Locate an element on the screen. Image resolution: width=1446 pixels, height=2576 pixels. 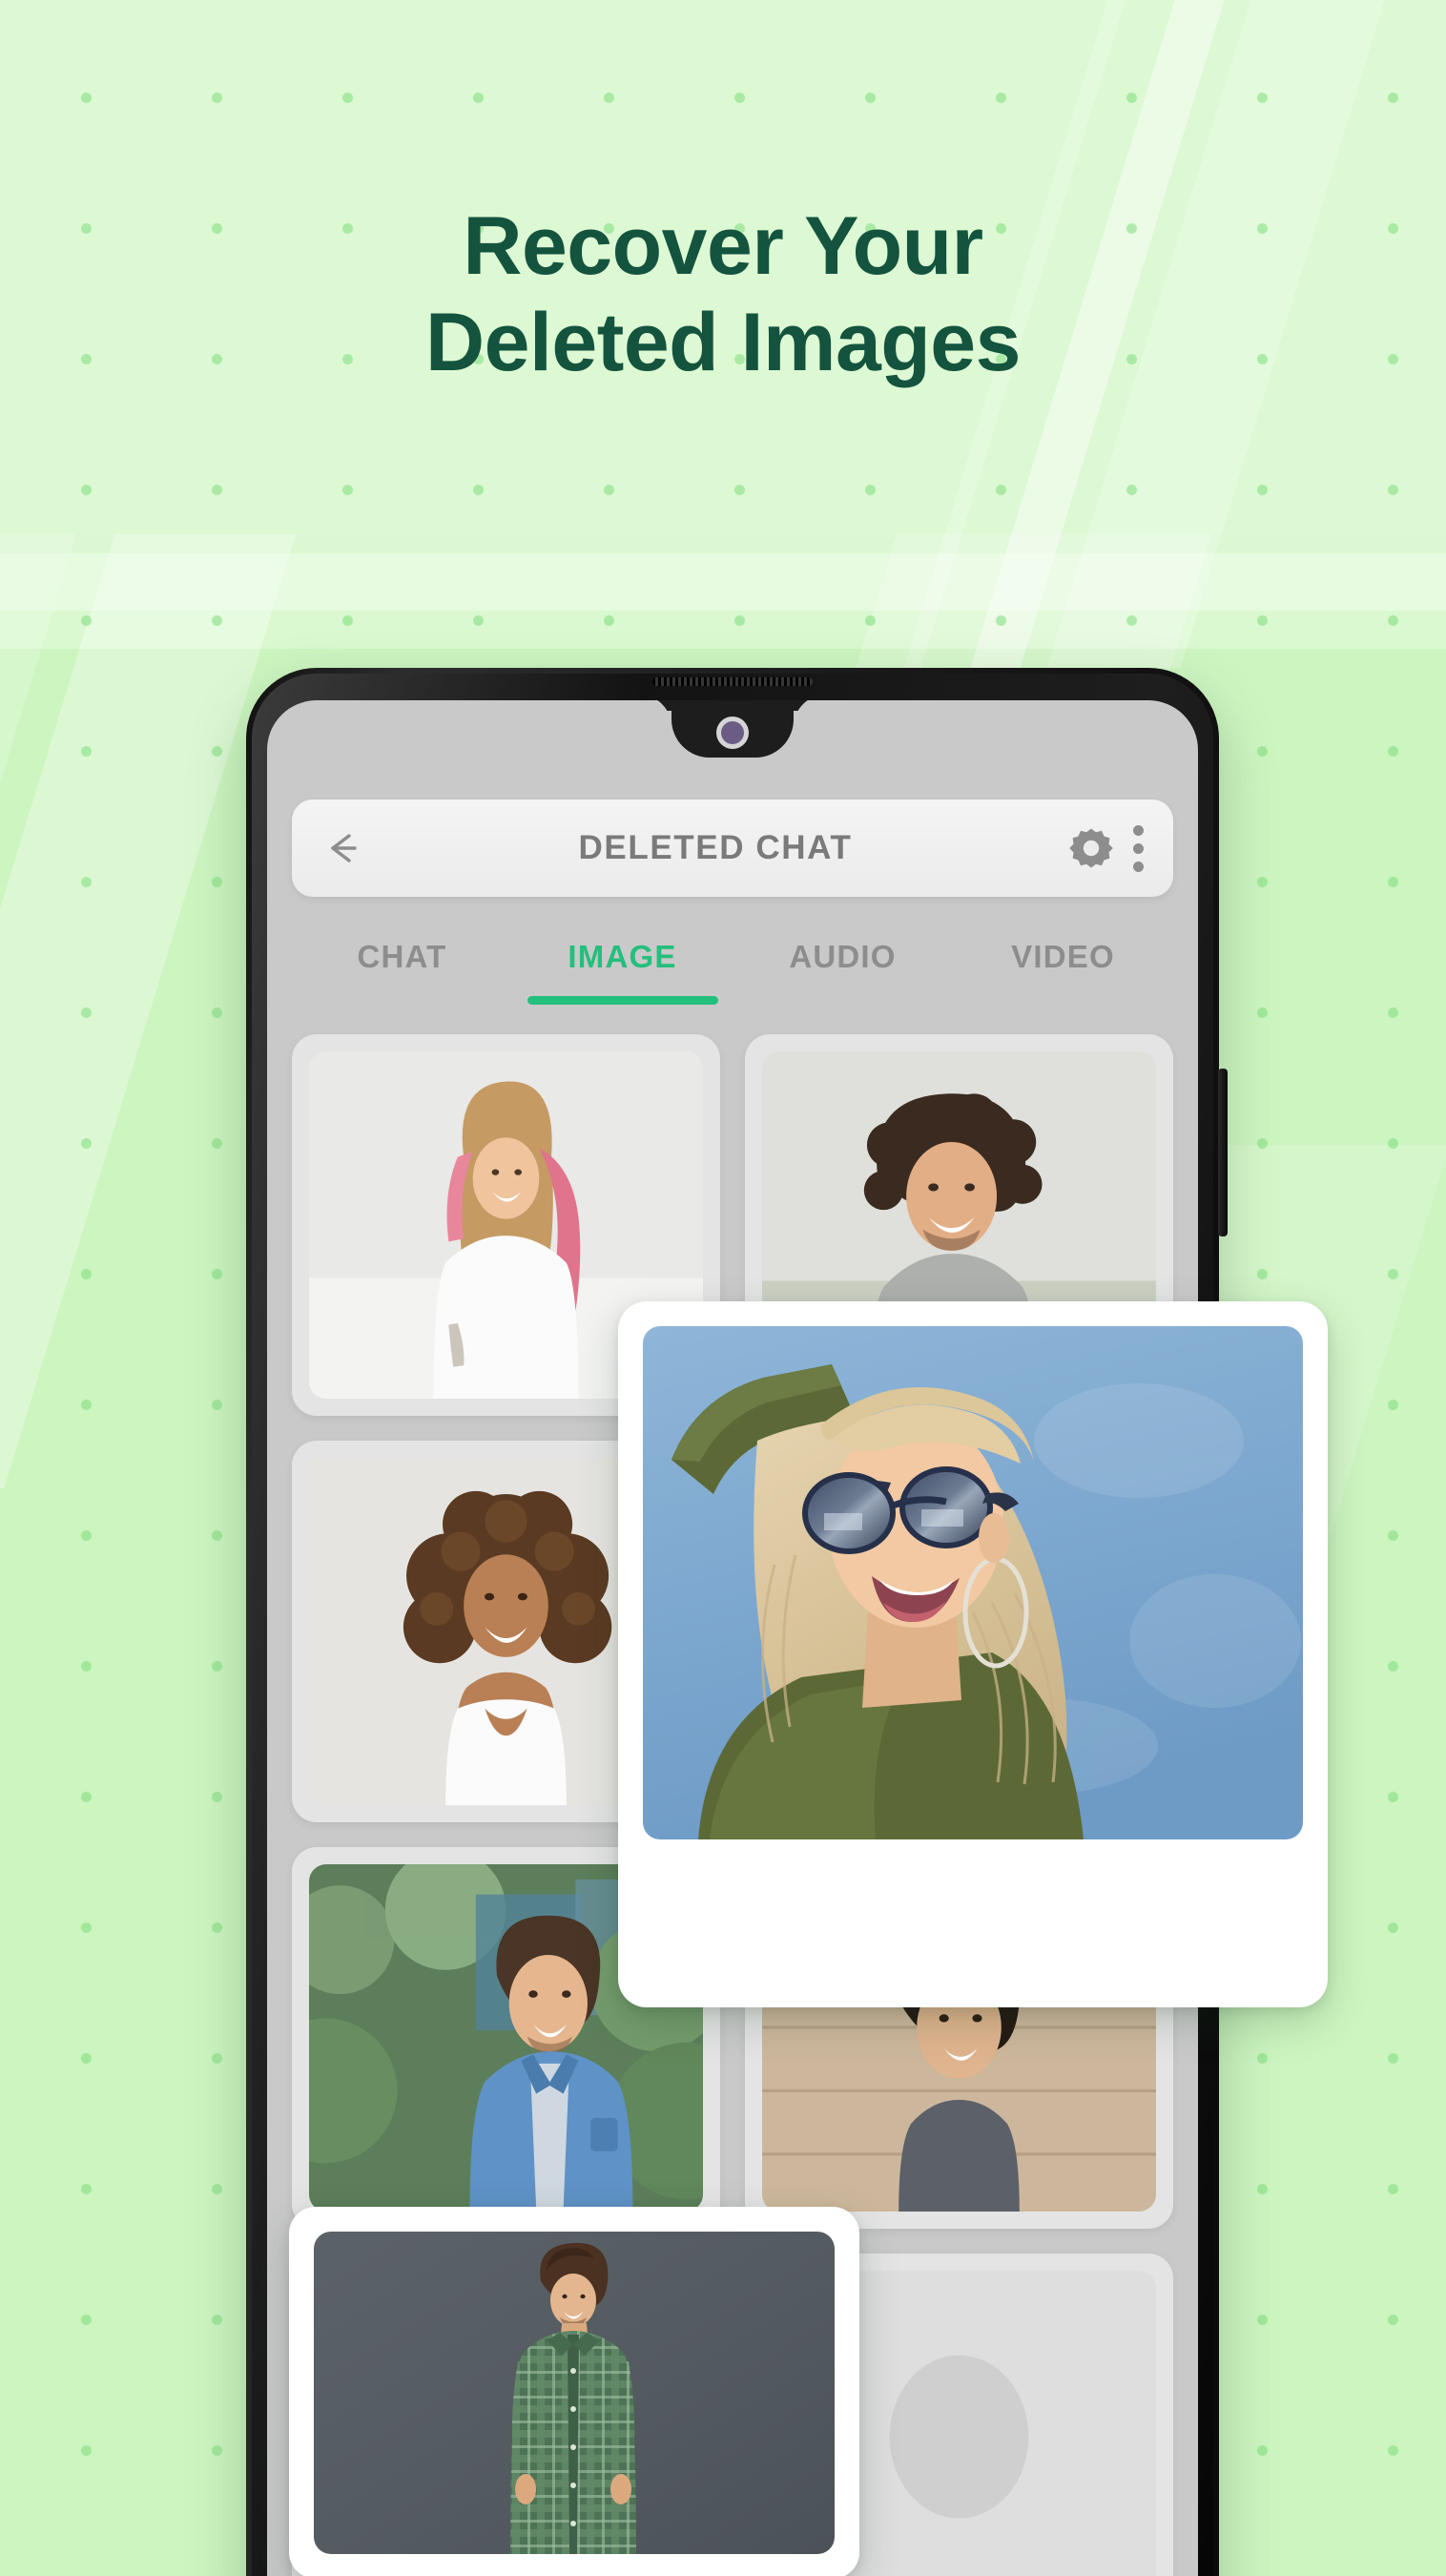
back-arrow-icon is located at coordinates (342, 848).